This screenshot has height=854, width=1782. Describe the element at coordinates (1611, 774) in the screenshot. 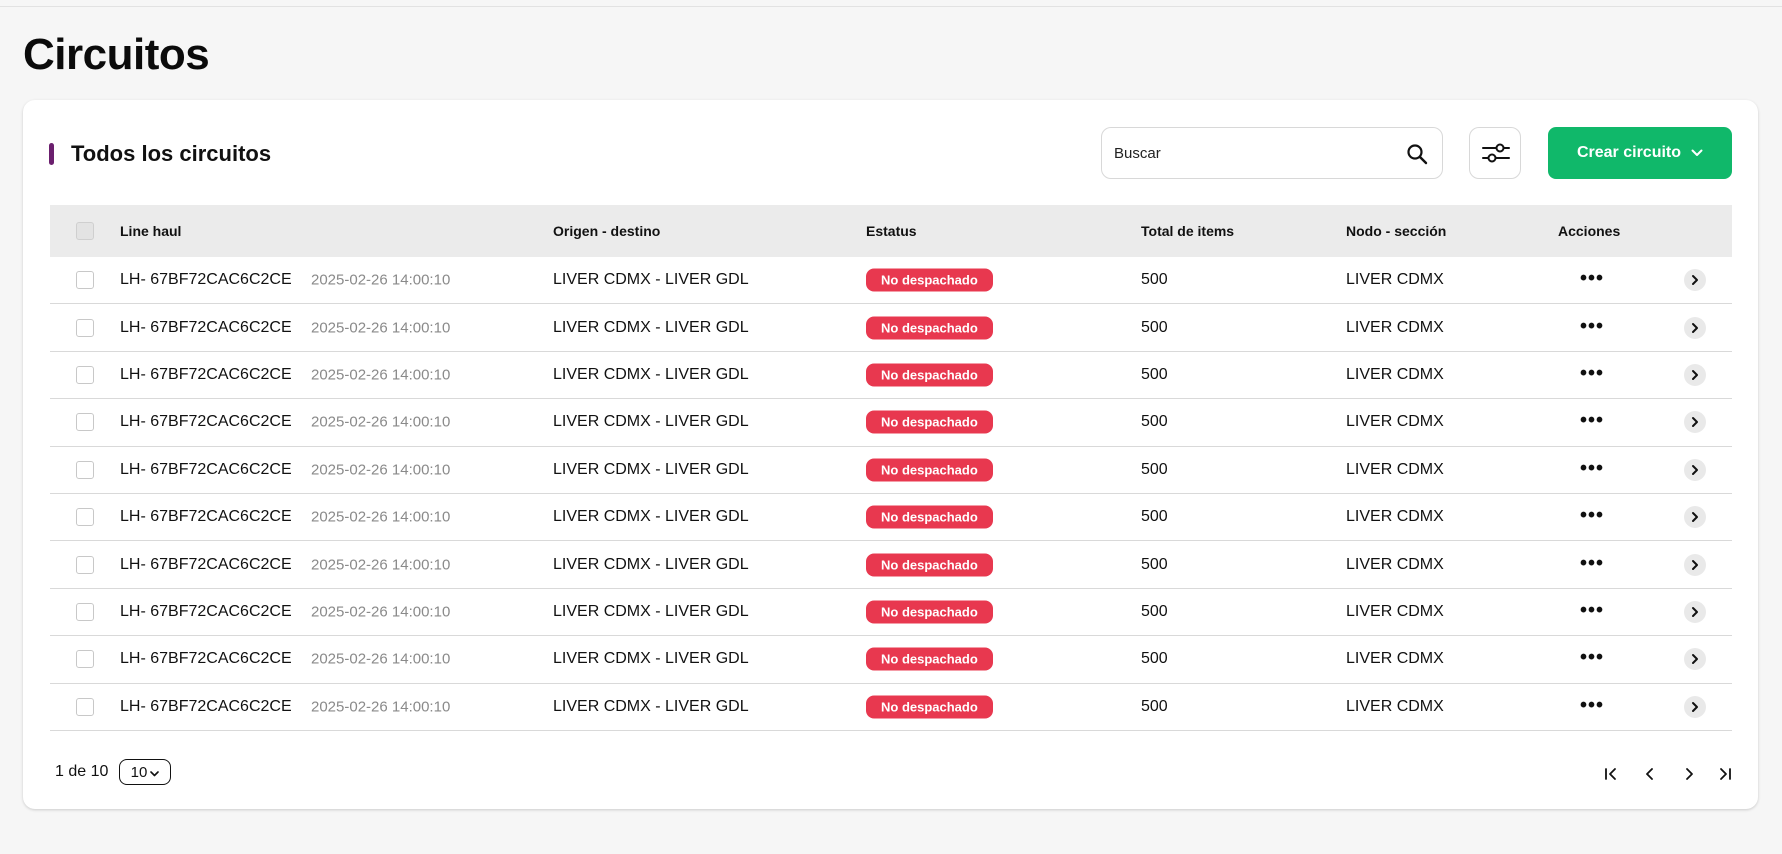

I see `first-page-icon` at that location.